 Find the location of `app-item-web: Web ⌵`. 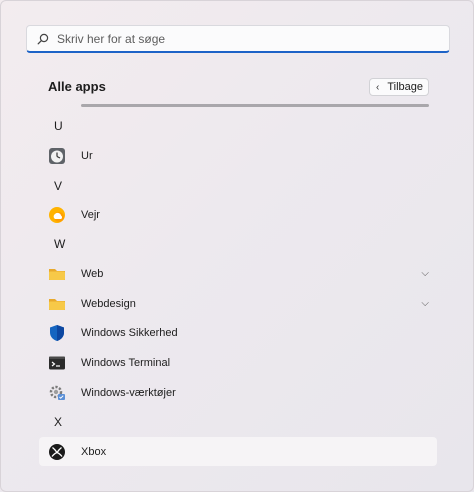

app-item-web: Web ⌵ is located at coordinates (238, 273).